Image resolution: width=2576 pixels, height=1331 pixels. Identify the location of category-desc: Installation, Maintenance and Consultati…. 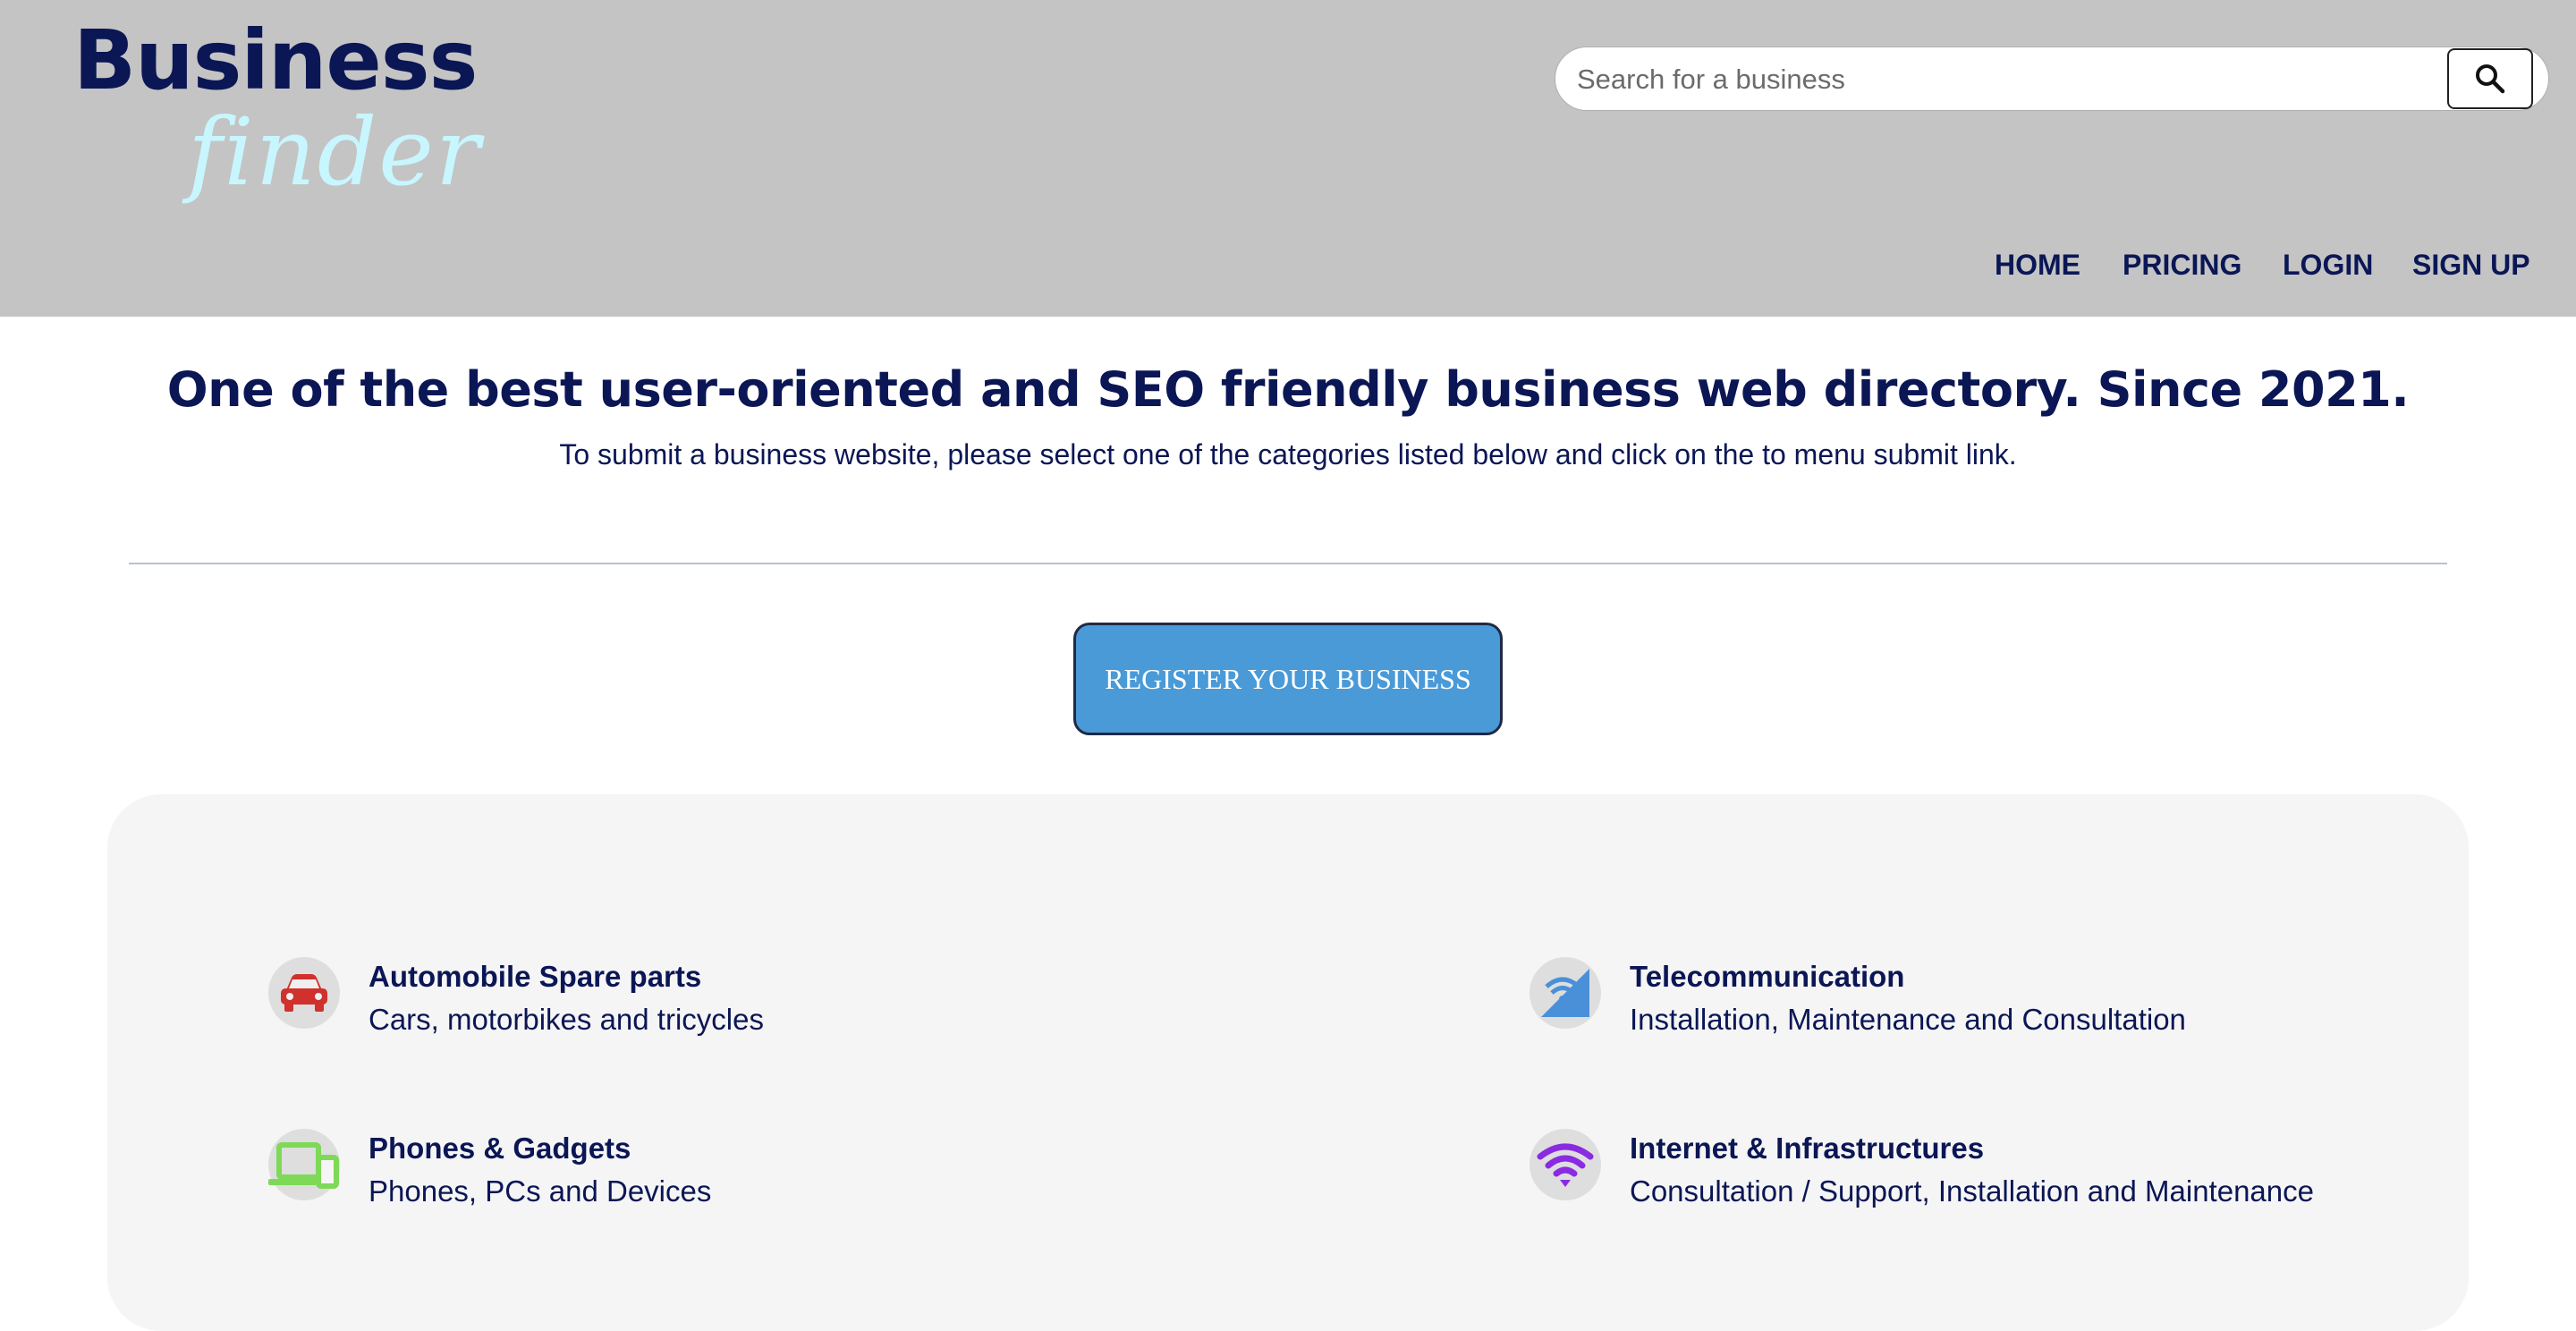
(1908, 1020).